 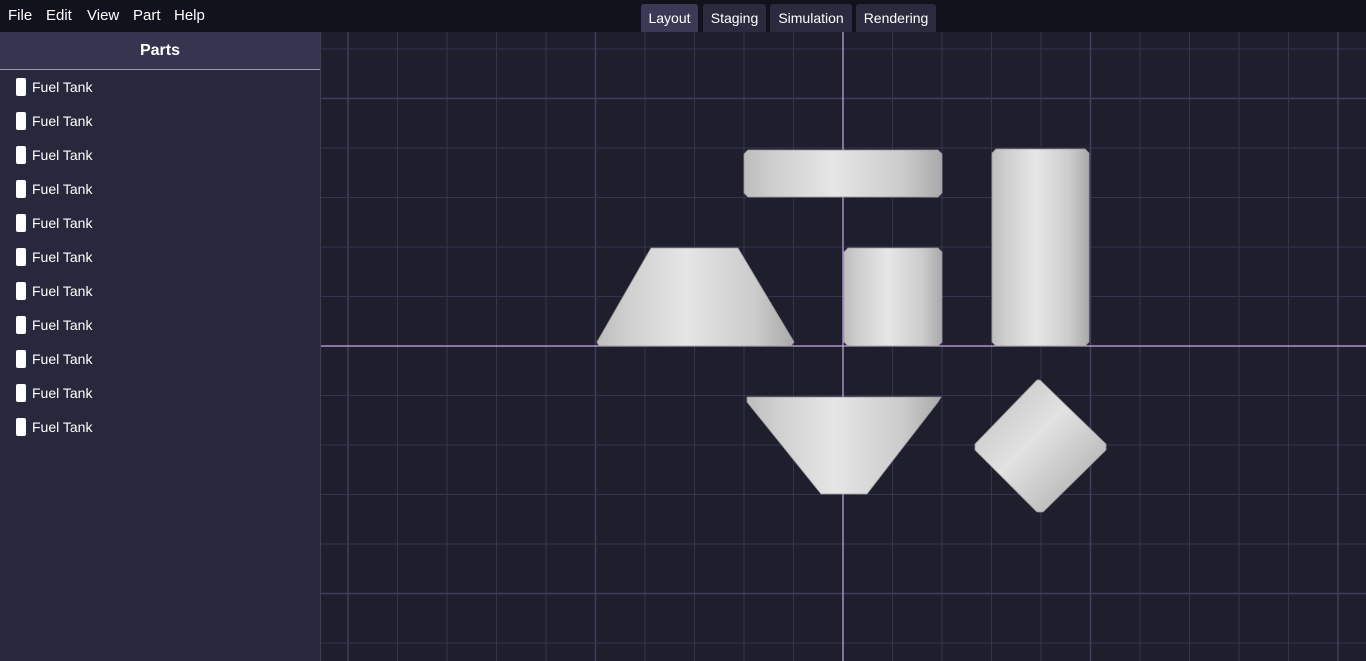 I want to click on menu-view: View, so click(x=103, y=15).